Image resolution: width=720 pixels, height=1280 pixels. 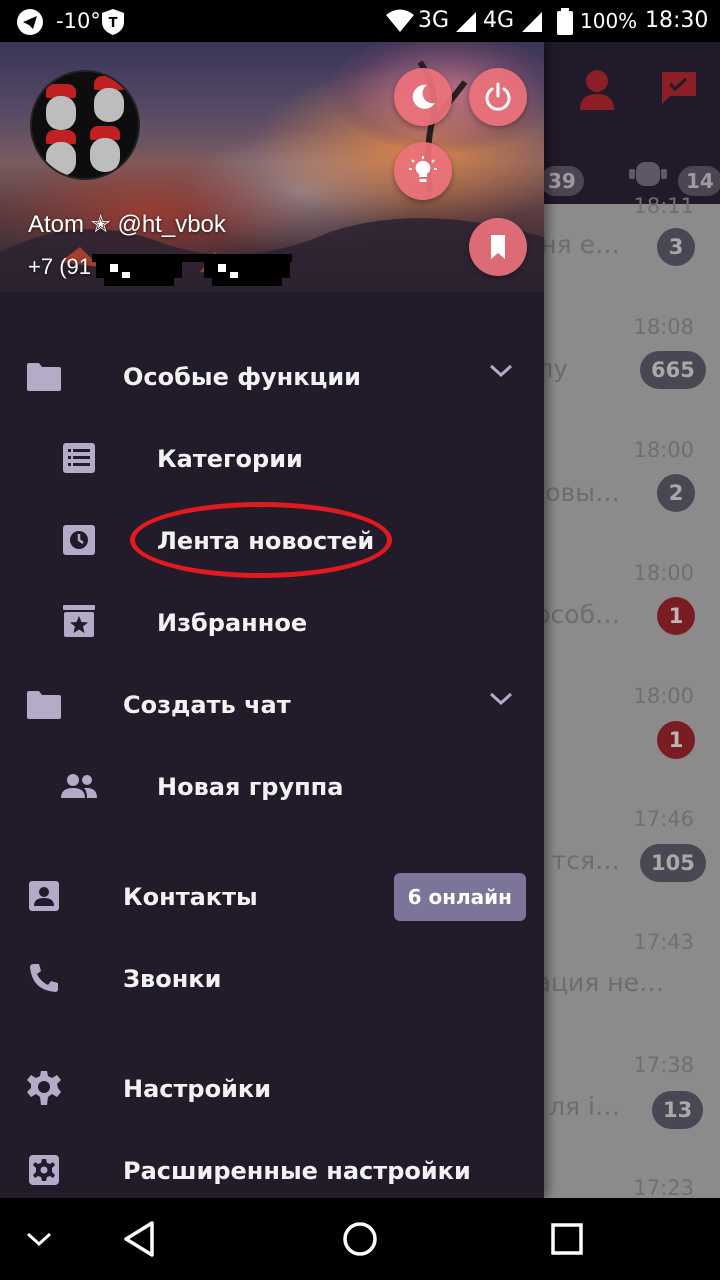 What do you see at coordinates (459, 897) in the screenshot?
I see `online-count-badge: 6 онлайн` at bounding box center [459, 897].